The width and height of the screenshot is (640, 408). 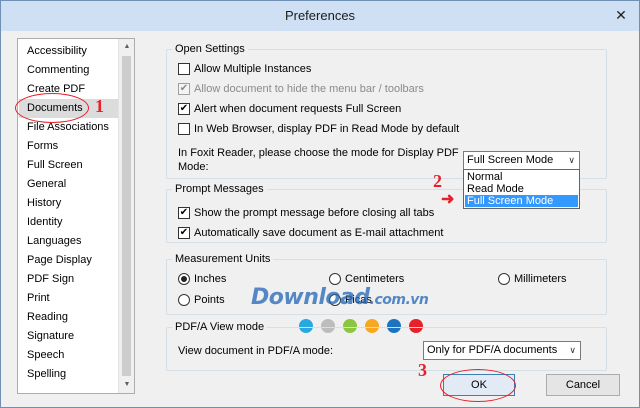 I want to click on window-title: Preferences, so click(x=320, y=15).